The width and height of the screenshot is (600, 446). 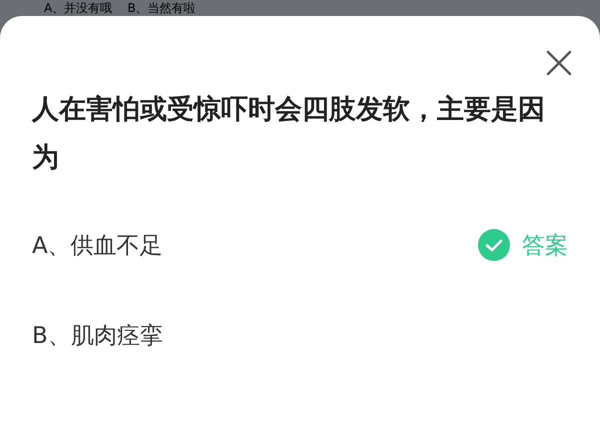 I want to click on close-icon, so click(x=559, y=63).